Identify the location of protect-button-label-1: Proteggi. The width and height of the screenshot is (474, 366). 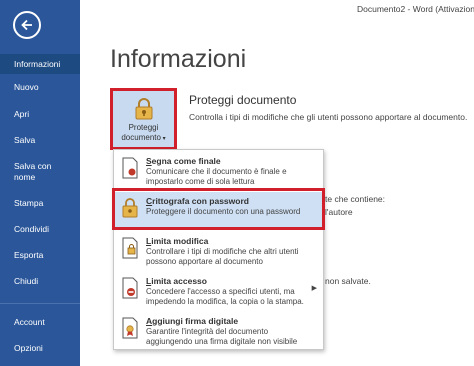
(143, 127).